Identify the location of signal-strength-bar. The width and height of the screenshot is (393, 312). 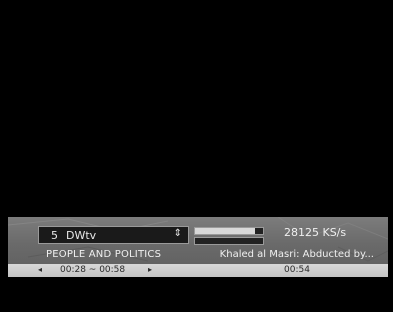
(229, 231).